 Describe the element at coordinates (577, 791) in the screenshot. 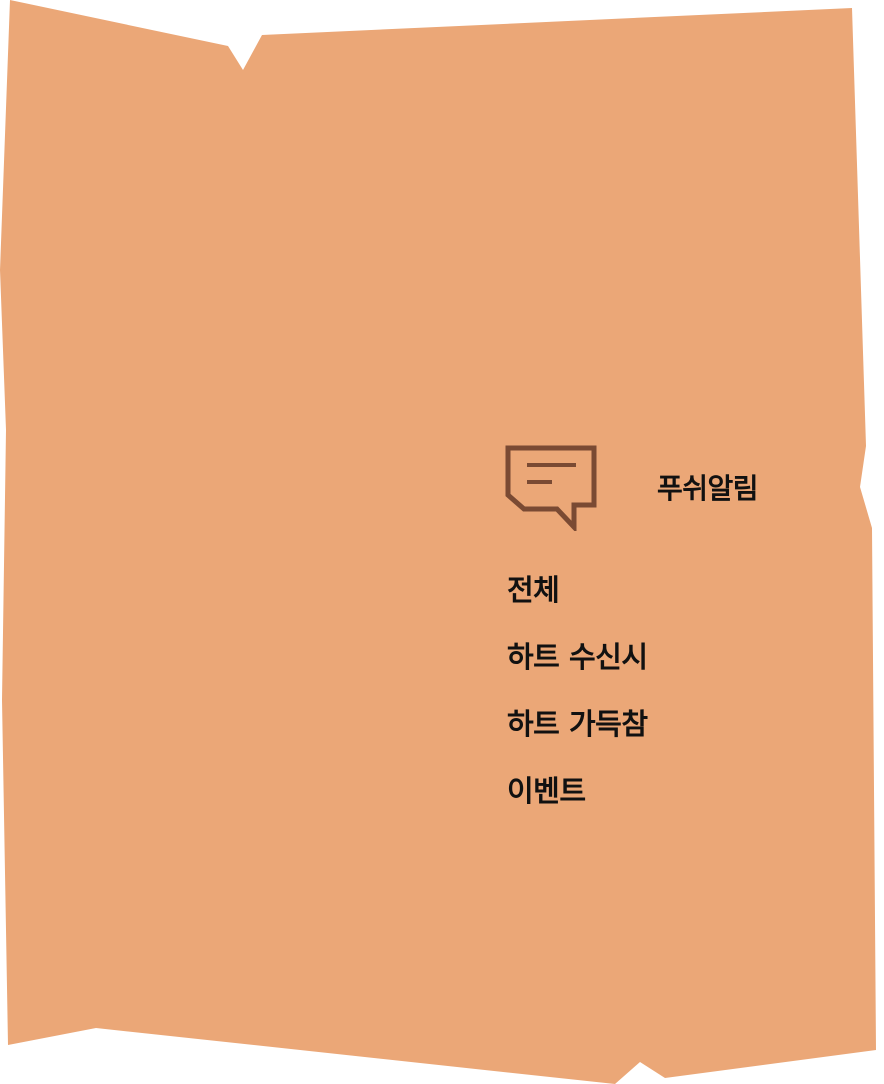

I see `option-event: 이벤트` at that location.